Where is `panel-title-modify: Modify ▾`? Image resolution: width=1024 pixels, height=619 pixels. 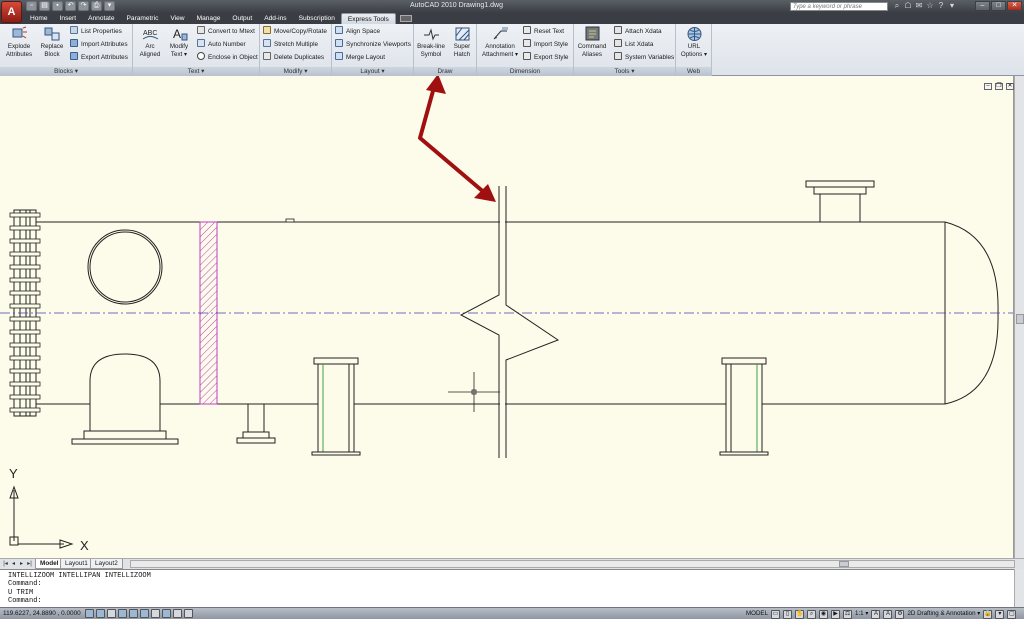 panel-title-modify: Modify ▾ is located at coordinates (295, 71).